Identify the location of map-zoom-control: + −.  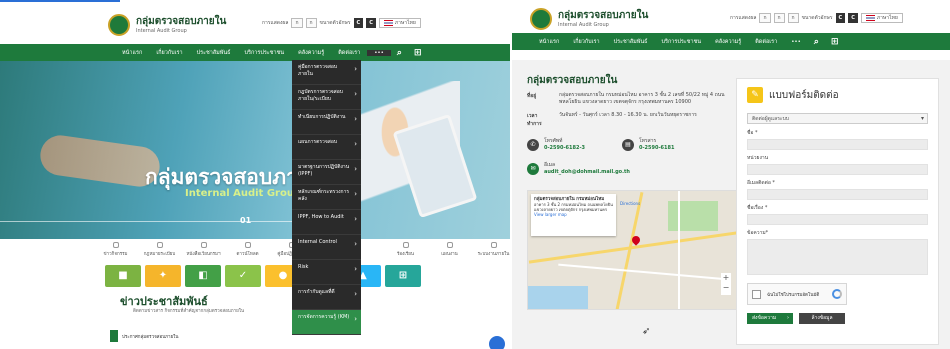
(726, 284).